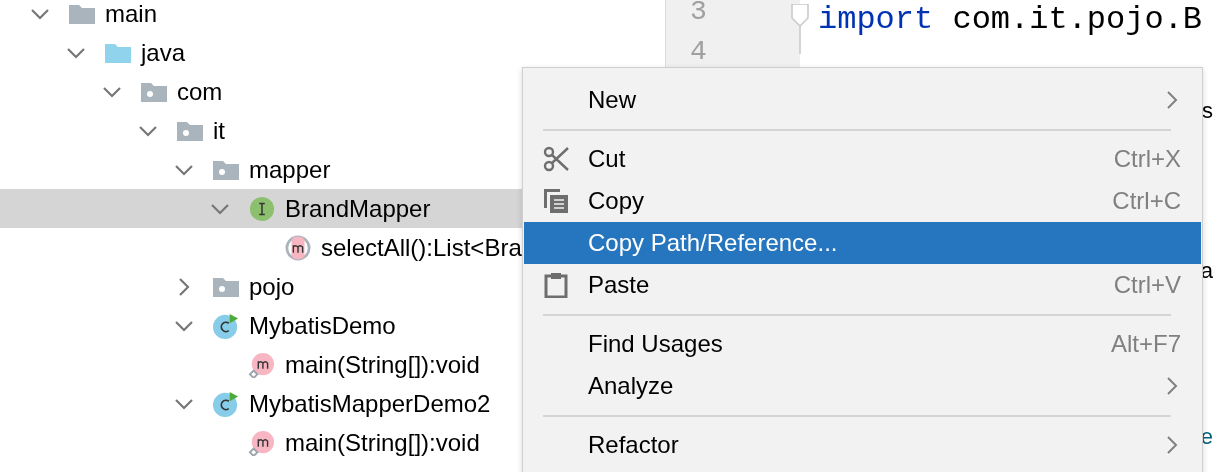 The image size is (1214, 472). I want to click on tree-row-background: main, so click(332, 16).